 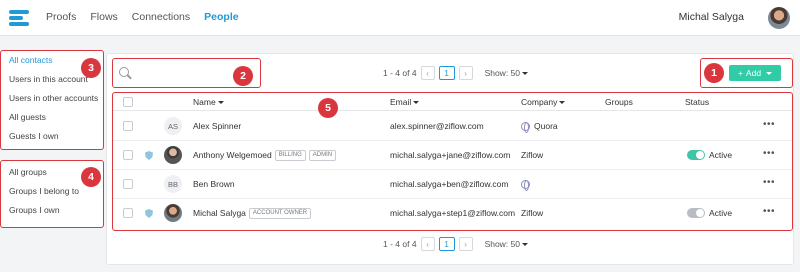 I want to click on company-label: Quora, so click(x=546, y=126).